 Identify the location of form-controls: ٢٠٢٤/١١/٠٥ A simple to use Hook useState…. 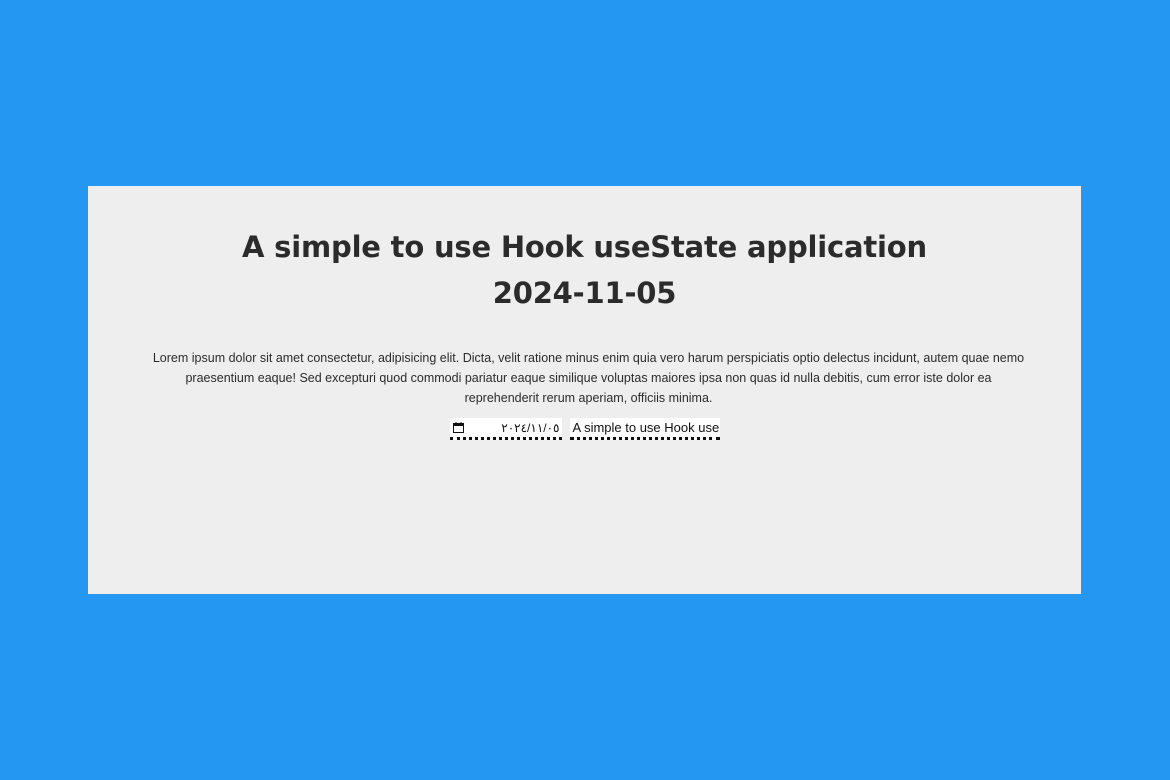
(584, 429).